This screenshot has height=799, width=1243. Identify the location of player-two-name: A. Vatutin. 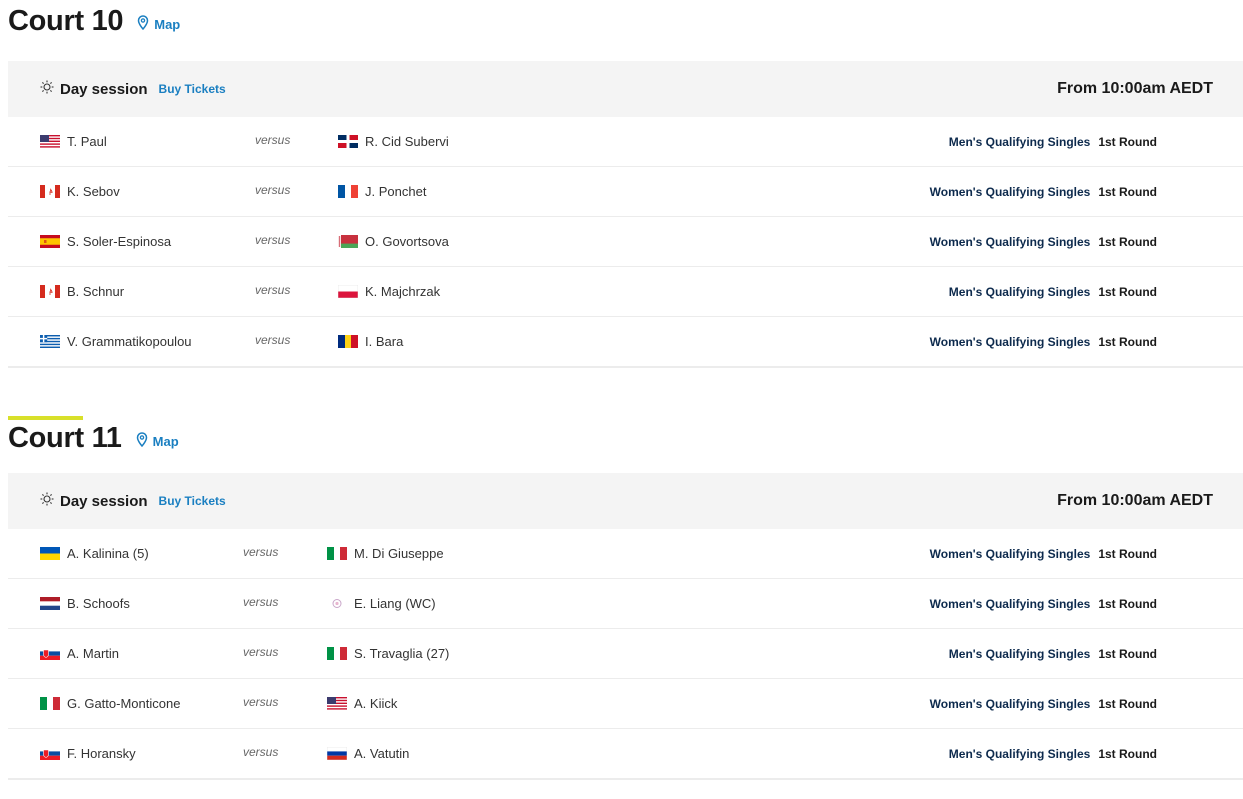
(381, 753).